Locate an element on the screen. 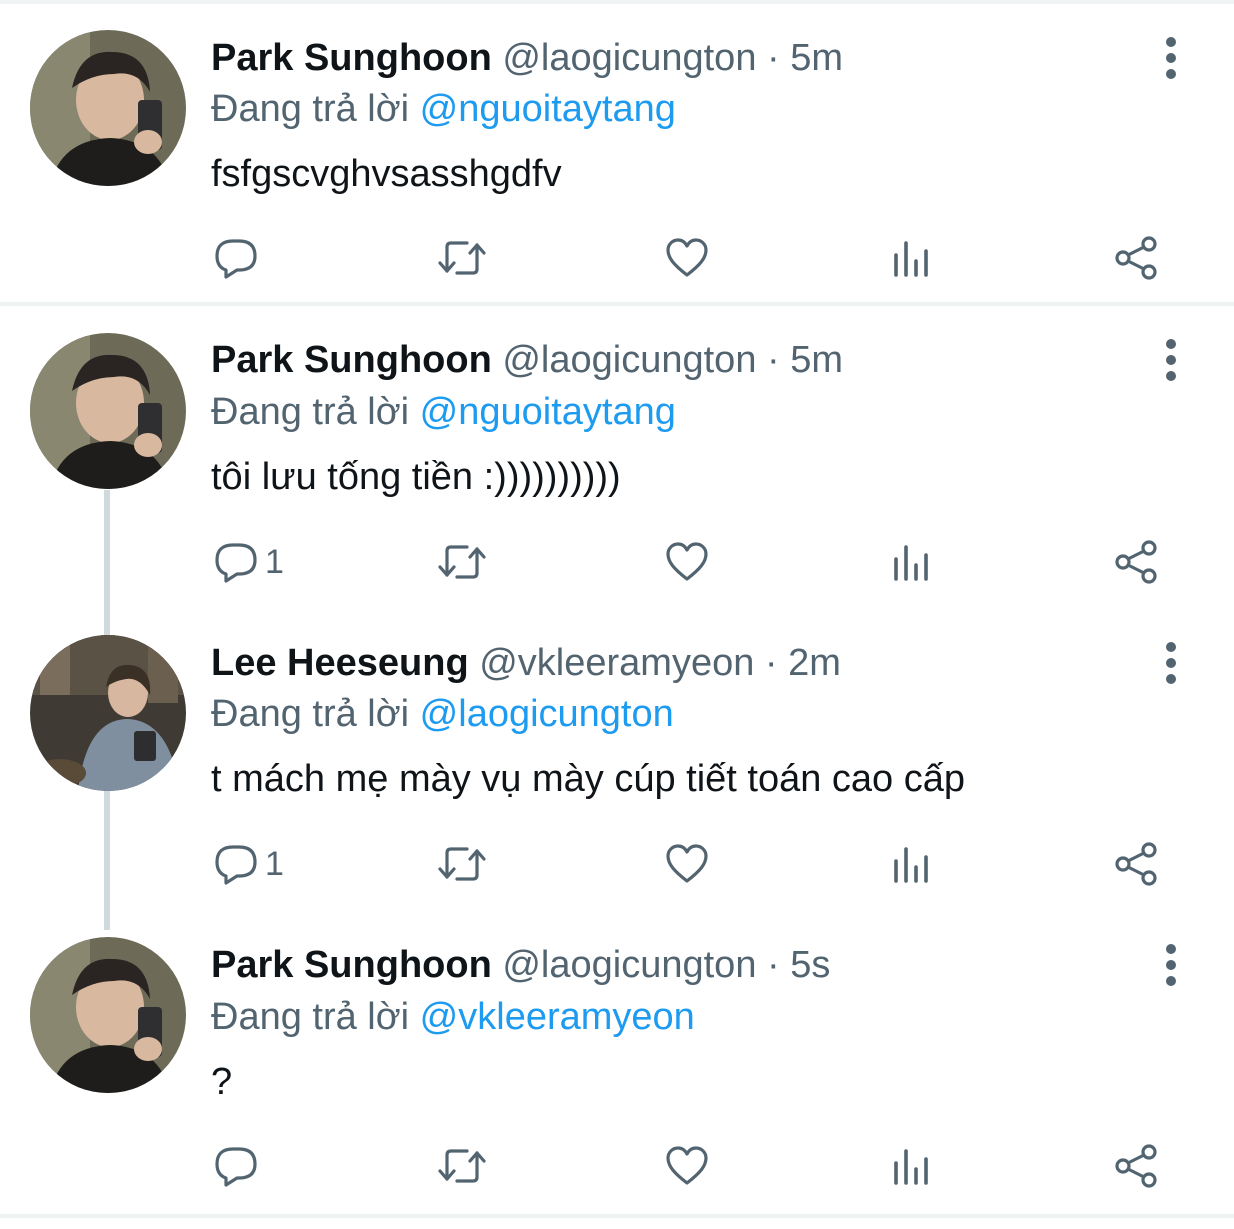 The height and width of the screenshot is (1229, 1234). reply-mention-link: @vkleeramyeon is located at coordinates (557, 1017).